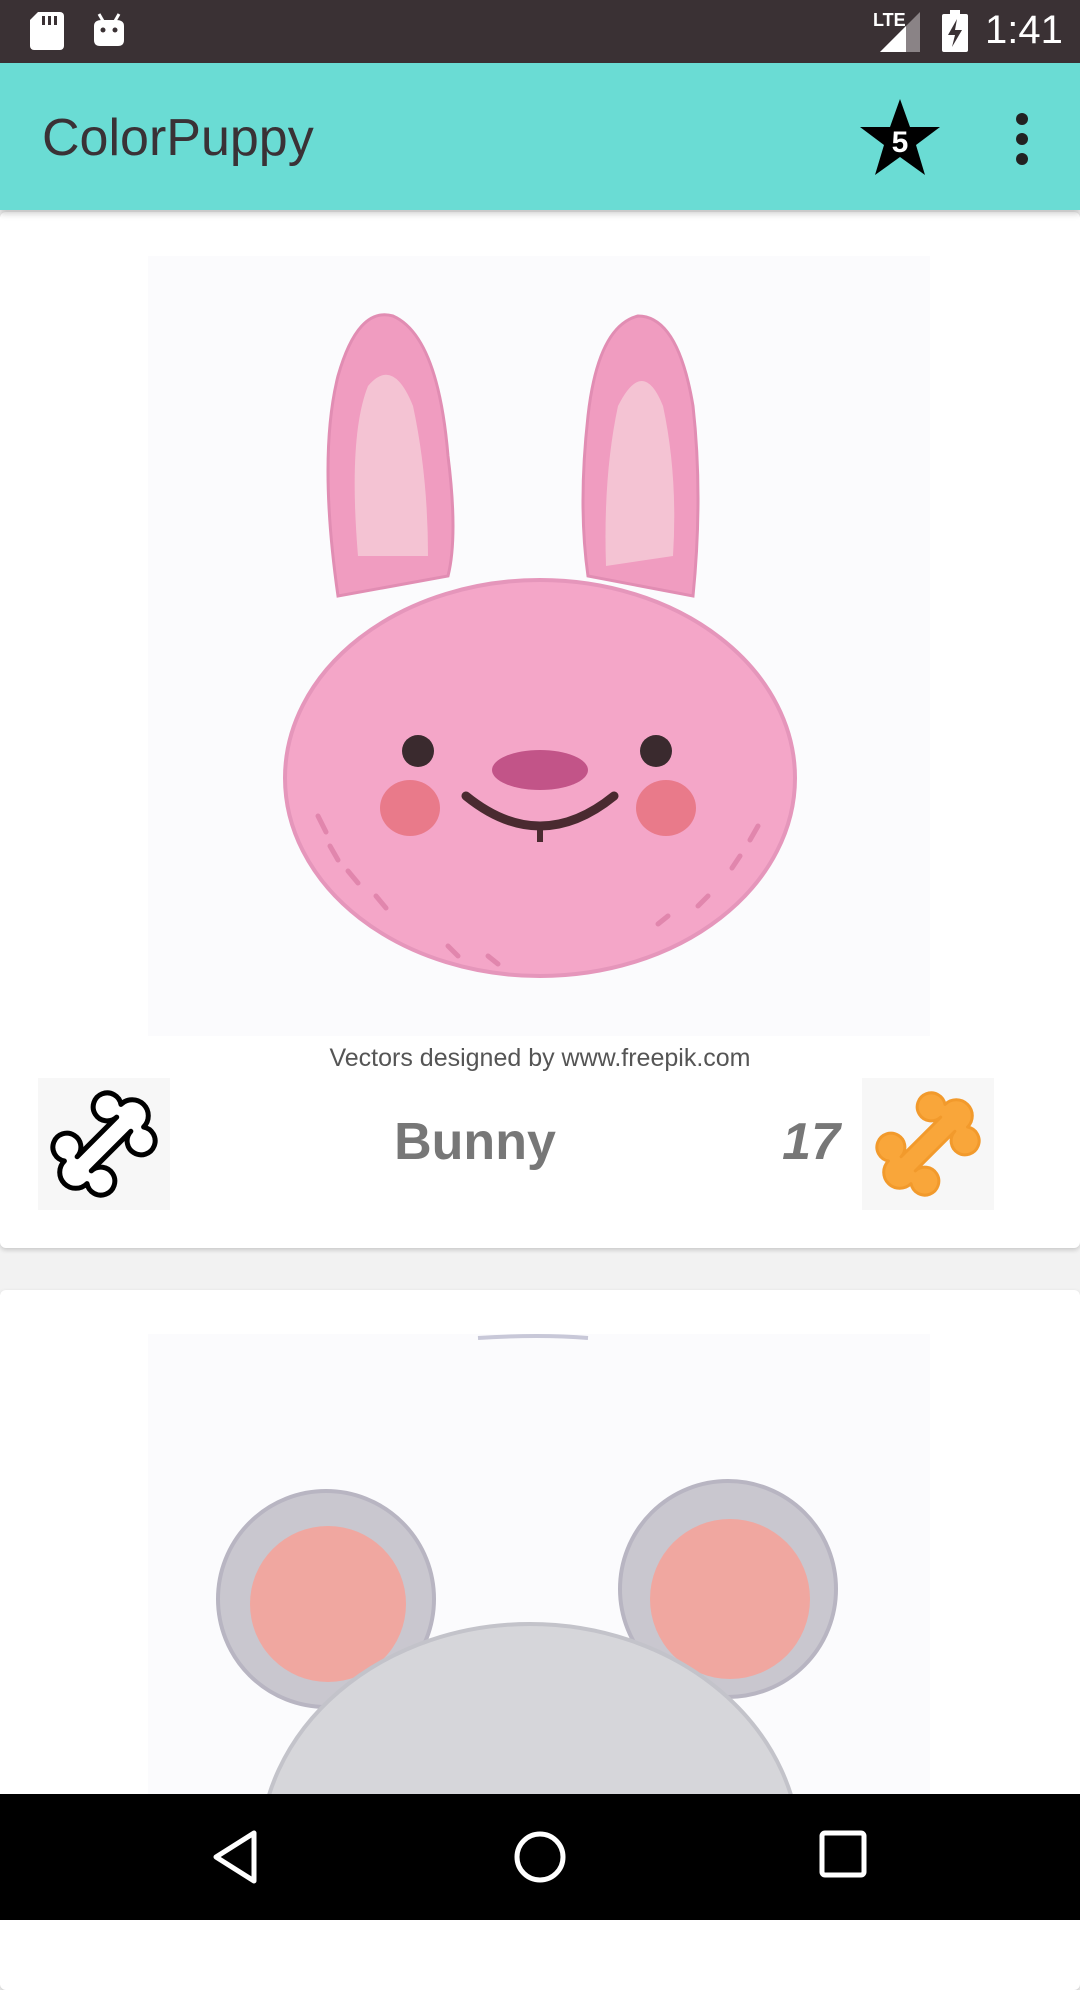 The width and height of the screenshot is (1080, 1990). Describe the element at coordinates (178, 138) in the screenshot. I see `app-title: ColorPuppy` at that location.